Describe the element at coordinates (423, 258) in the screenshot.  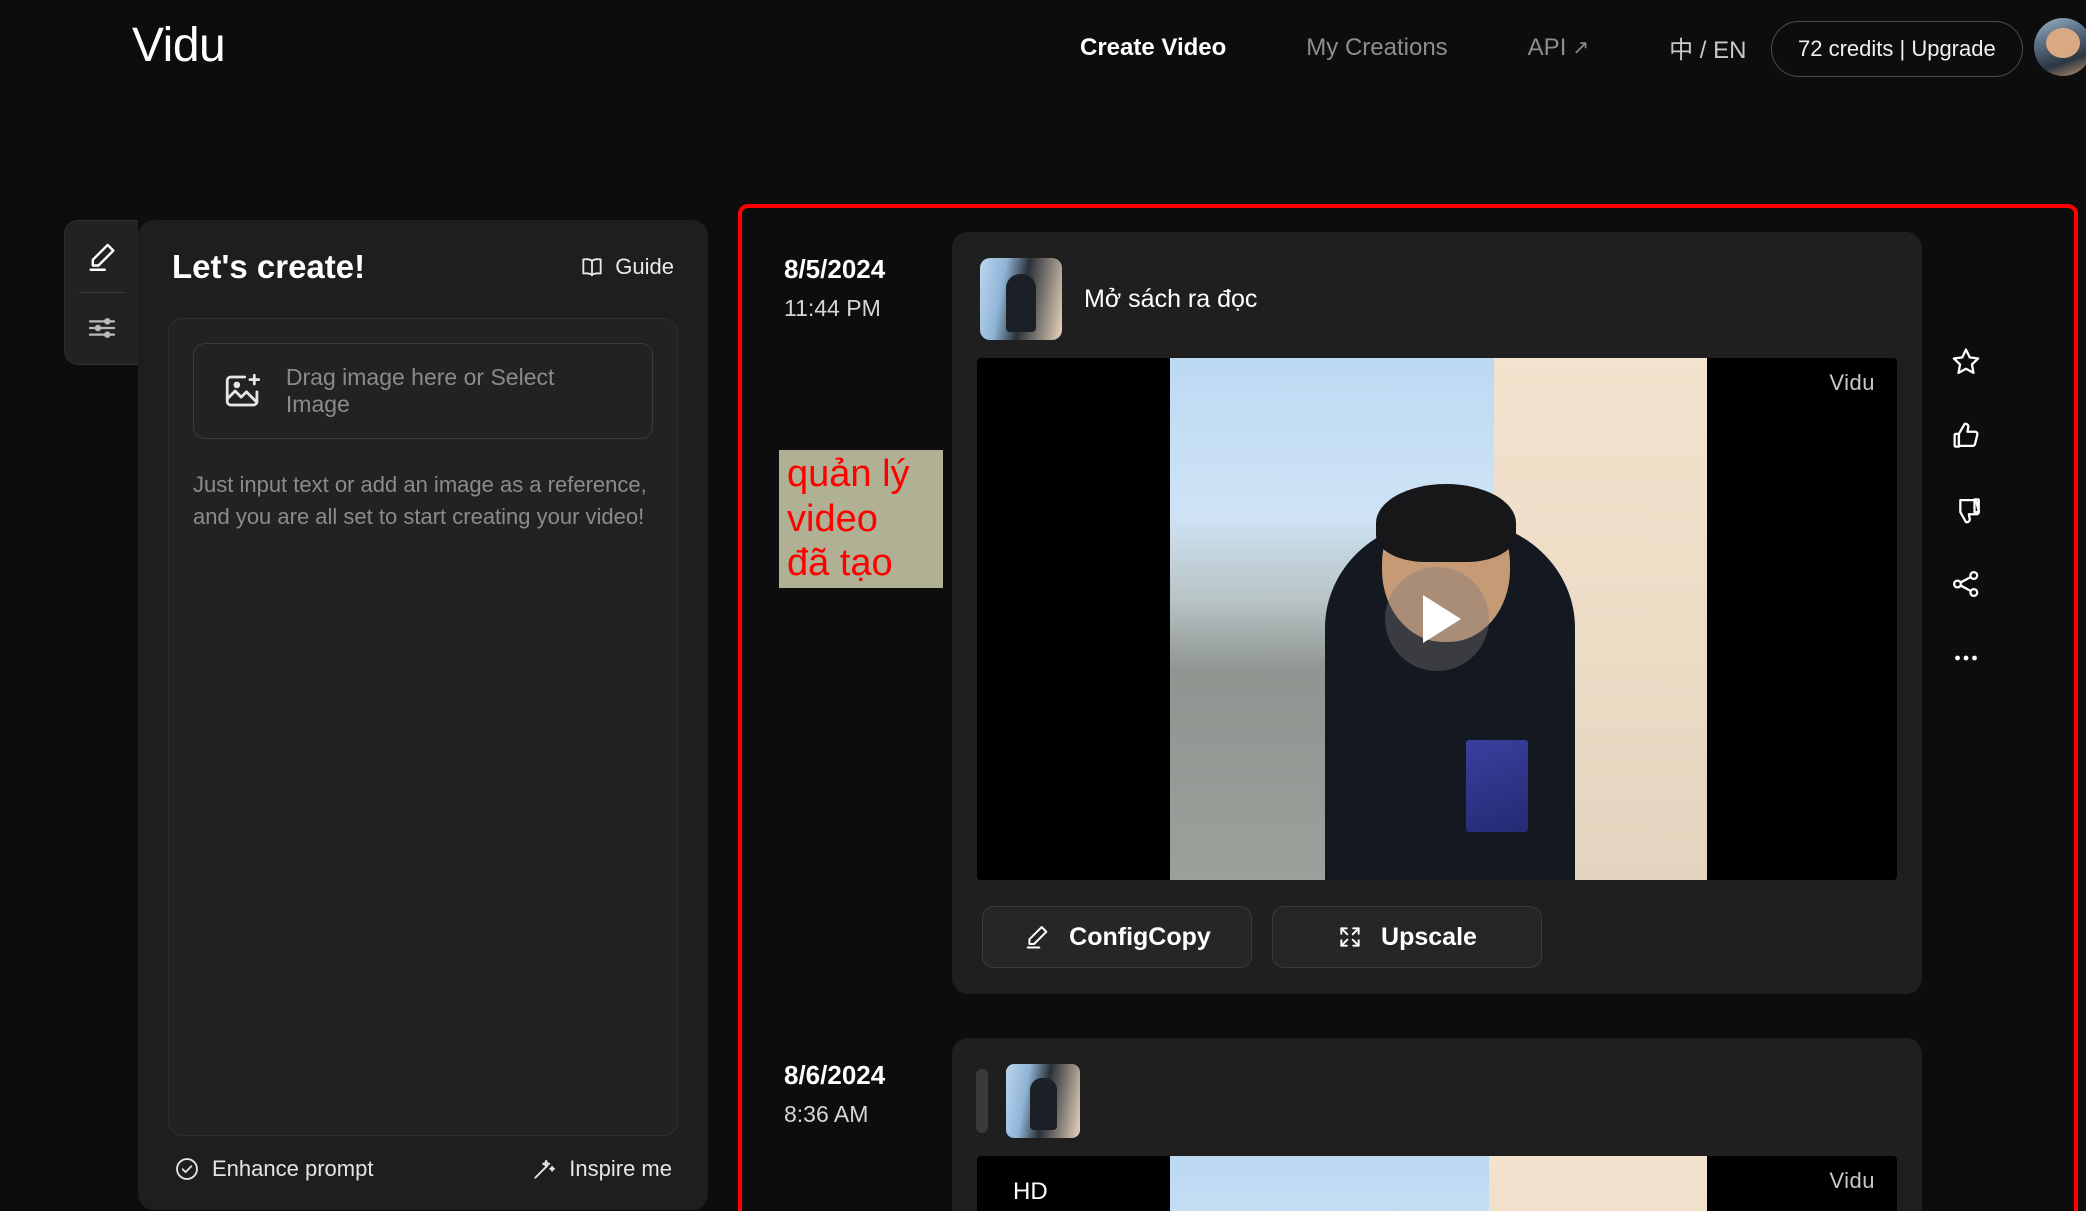
I see `create-panel-header: Let's create! Guide` at that location.